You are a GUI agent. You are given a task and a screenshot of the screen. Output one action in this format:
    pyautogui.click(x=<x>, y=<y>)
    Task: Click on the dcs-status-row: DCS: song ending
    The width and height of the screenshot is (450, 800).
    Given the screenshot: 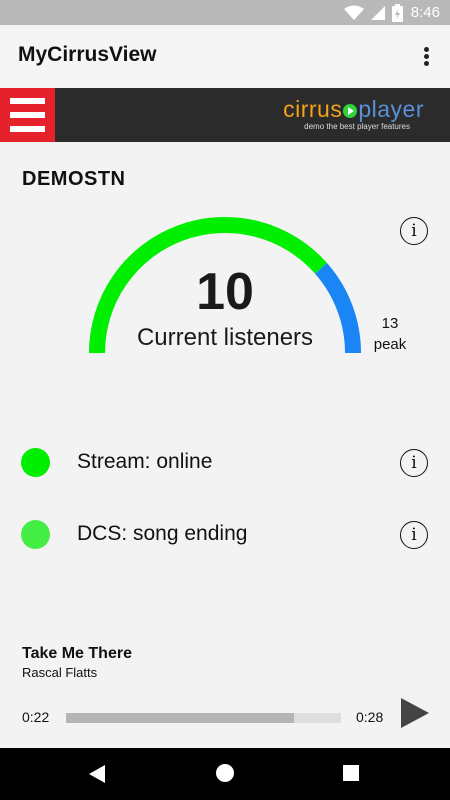 What is the action you would take?
    pyautogui.click(x=225, y=535)
    